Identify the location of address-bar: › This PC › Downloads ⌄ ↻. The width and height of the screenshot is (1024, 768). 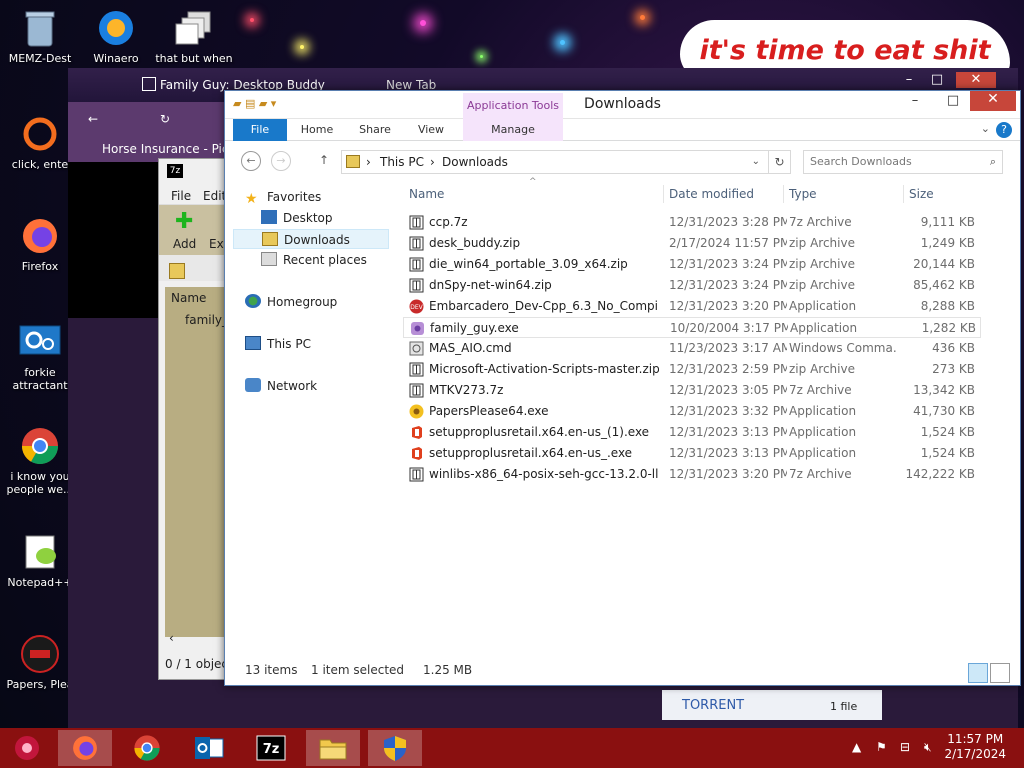
(566, 162).